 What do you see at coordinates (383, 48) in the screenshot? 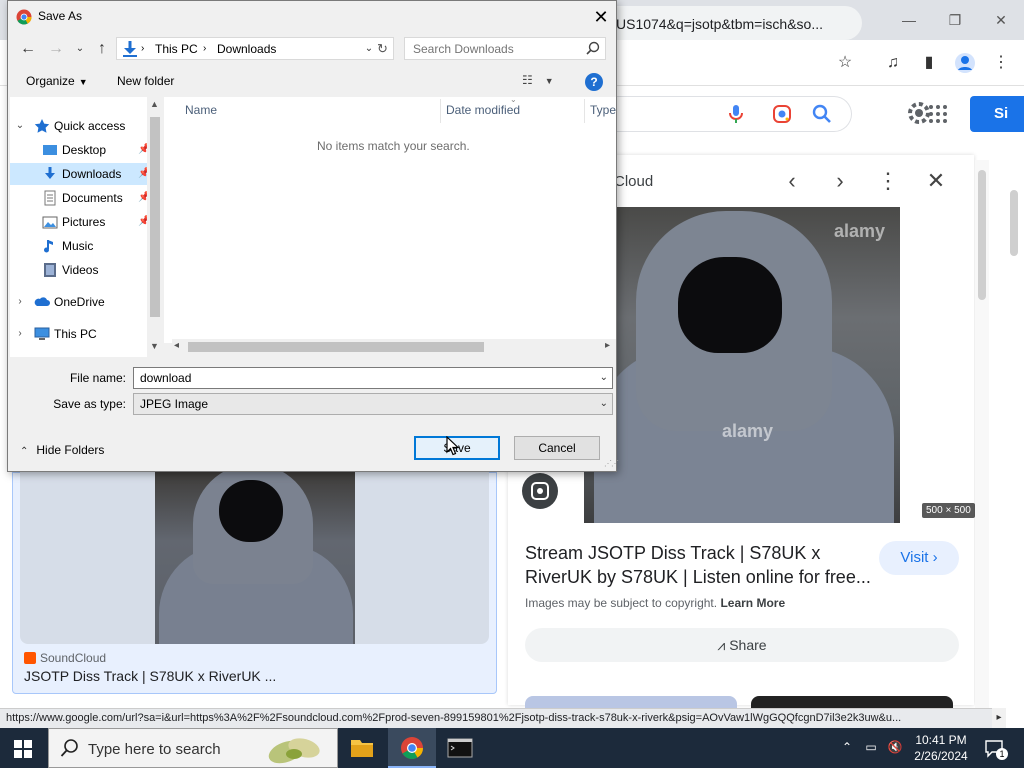
I see `refresh-icon: ↻` at bounding box center [383, 48].